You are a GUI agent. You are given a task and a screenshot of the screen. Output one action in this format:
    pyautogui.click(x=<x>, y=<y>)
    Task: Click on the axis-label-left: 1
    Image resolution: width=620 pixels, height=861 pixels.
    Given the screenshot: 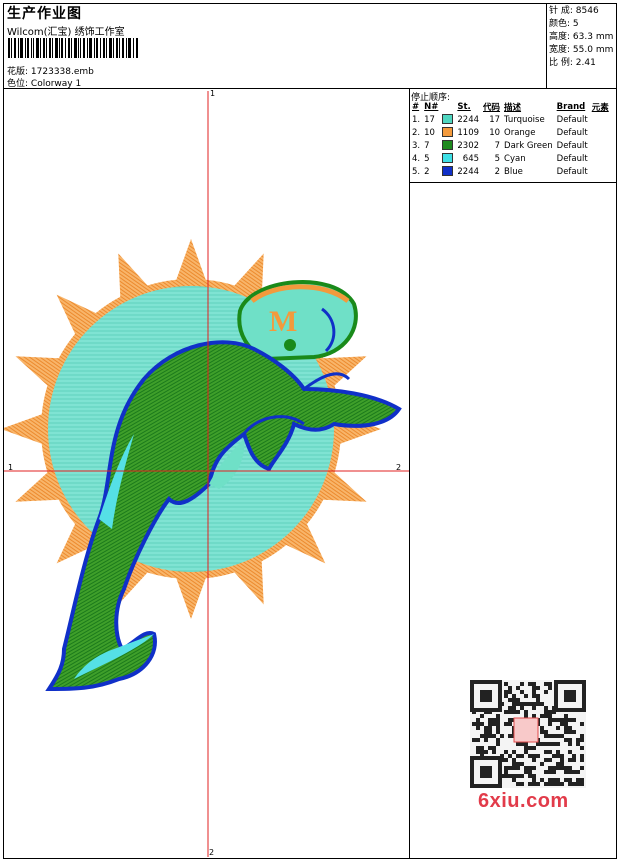 What is the action you would take?
    pyautogui.click(x=11, y=467)
    